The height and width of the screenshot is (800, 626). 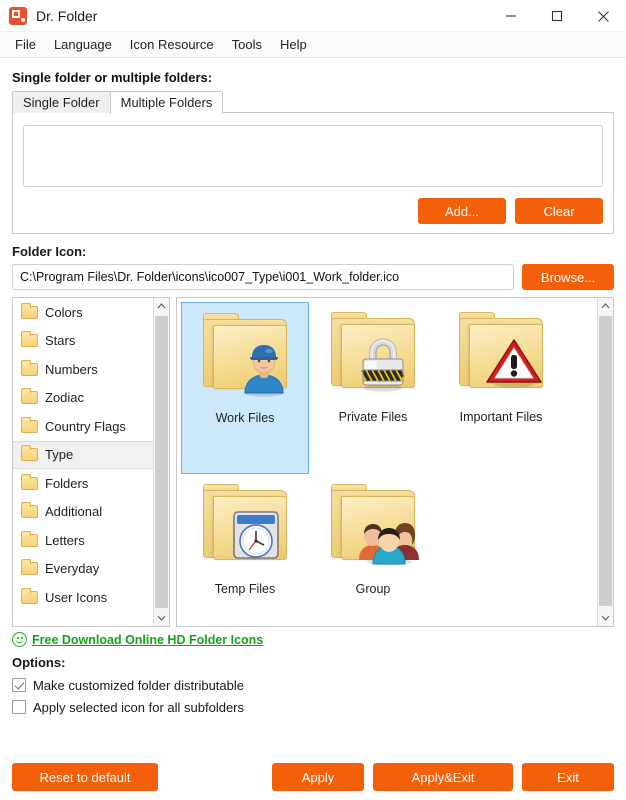 I want to click on category-item-type: Type, so click(x=83, y=454).